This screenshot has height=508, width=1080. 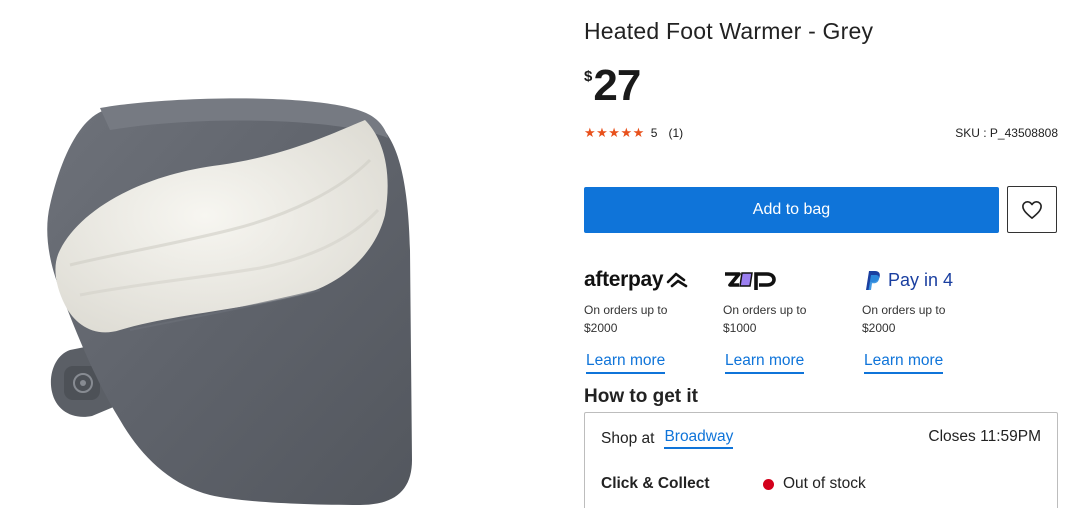 What do you see at coordinates (788, 280) in the screenshot?
I see `zip-logo: zip` at bounding box center [788, 280].